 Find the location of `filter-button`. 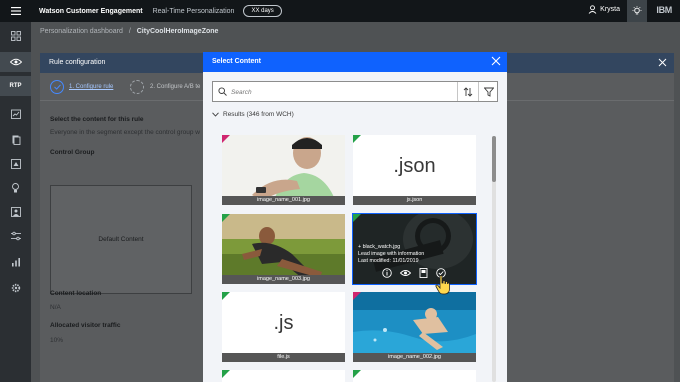

filter-button is located at coordinates (488, 91).